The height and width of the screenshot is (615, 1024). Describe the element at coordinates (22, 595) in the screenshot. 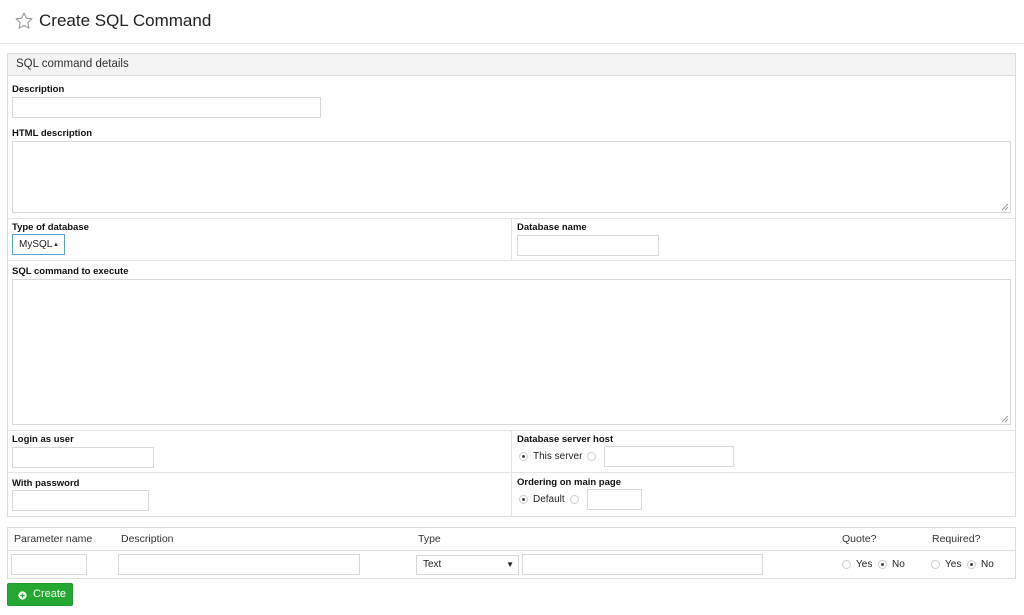

I see `plus-circle-icon` at that location.